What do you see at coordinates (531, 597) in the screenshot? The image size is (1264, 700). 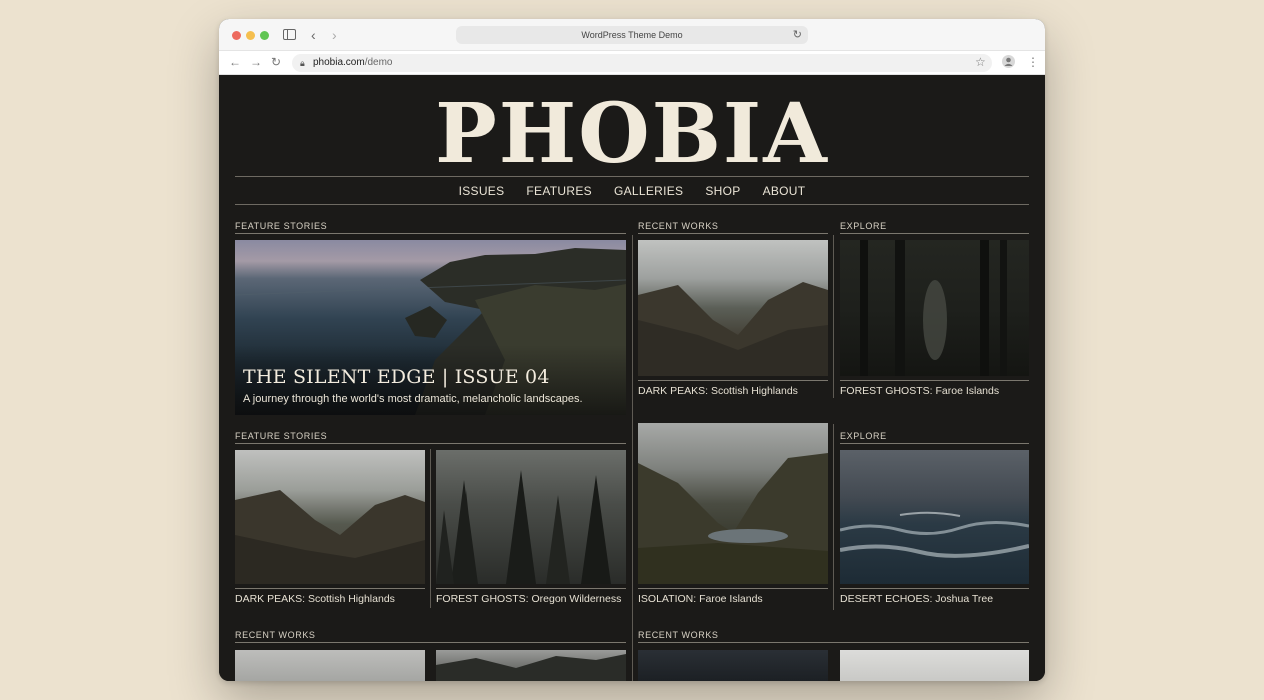 I see `card-caption: FOREST GHOSTS: Oregon Wilderness` at bounding box center [531, 597].